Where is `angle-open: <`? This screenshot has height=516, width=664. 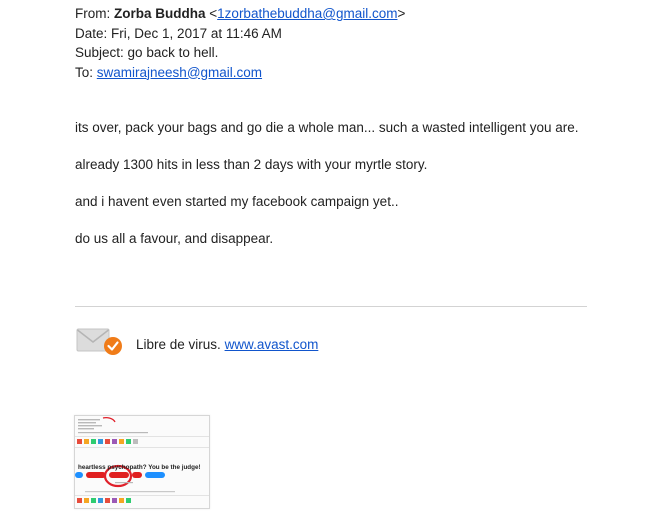
angle-open: < is located at coordinates (213, 13).